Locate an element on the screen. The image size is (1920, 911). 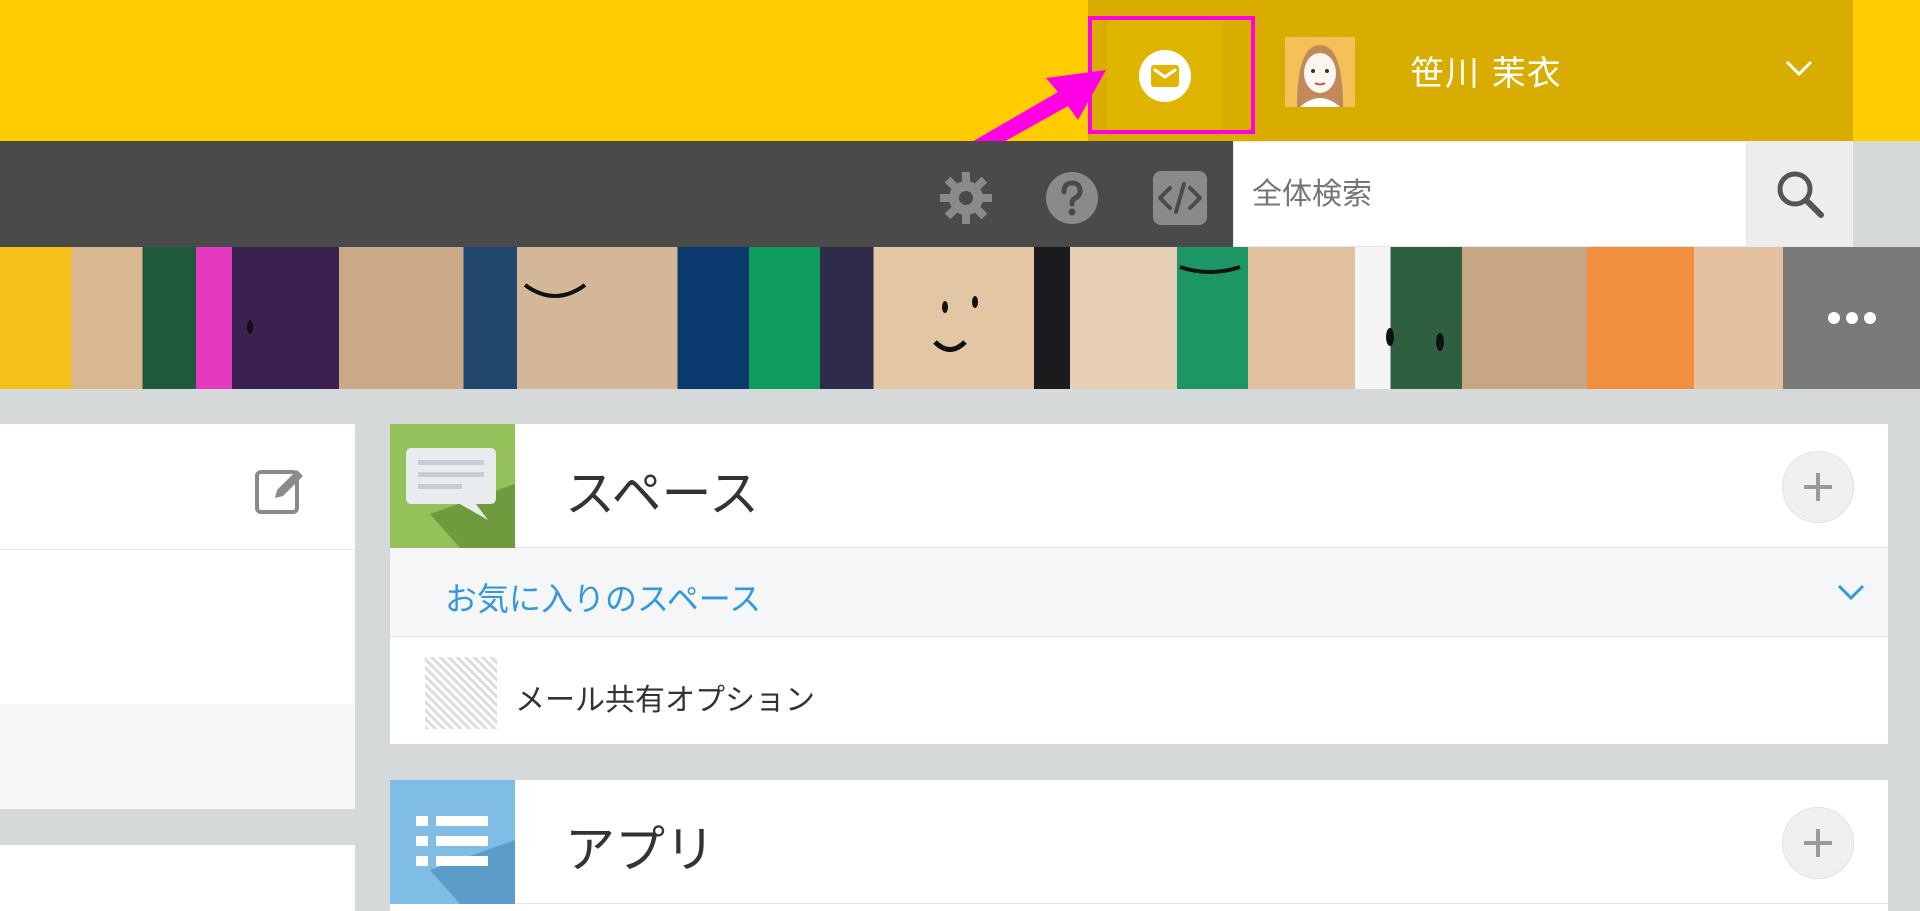
spaces-title: スペース is located at coordinates (662, 494).